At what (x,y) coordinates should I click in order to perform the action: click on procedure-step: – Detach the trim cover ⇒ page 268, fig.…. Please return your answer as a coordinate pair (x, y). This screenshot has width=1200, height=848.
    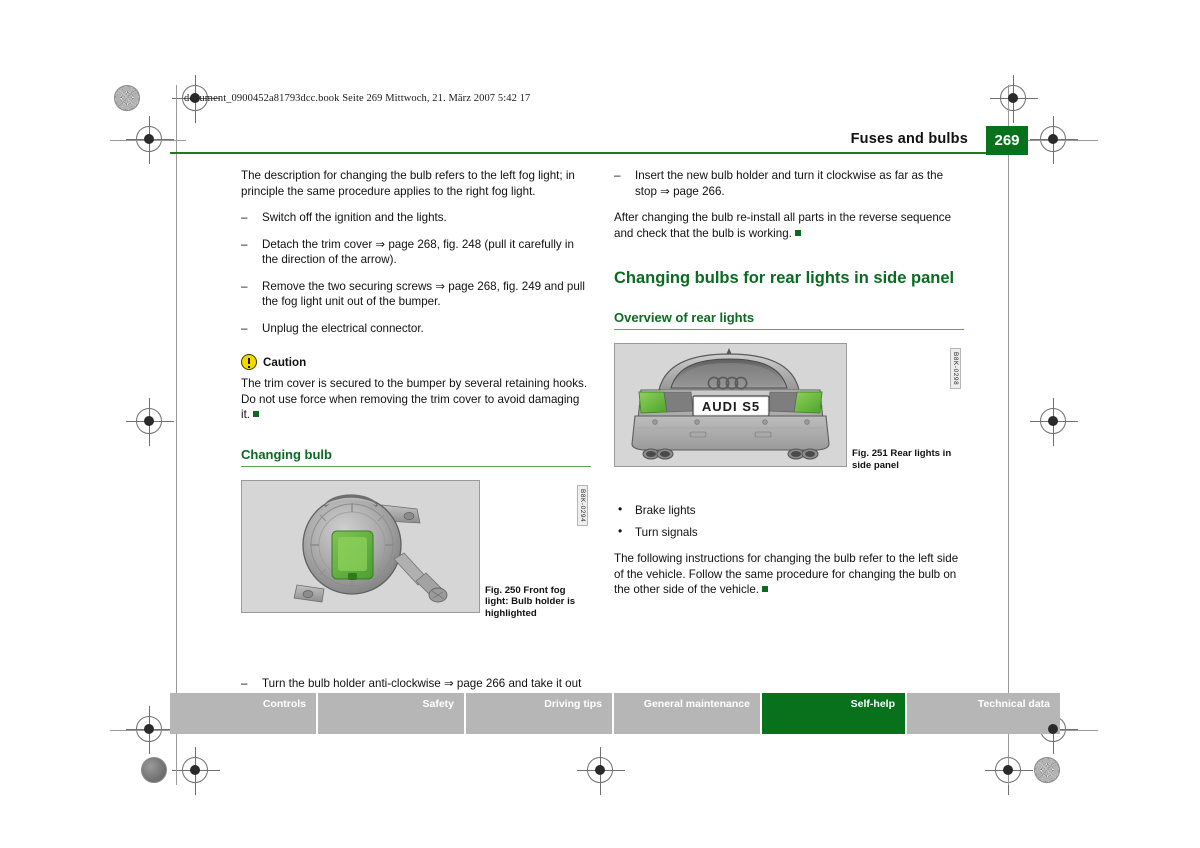
    Looking at the image, I should click on (416, 252).